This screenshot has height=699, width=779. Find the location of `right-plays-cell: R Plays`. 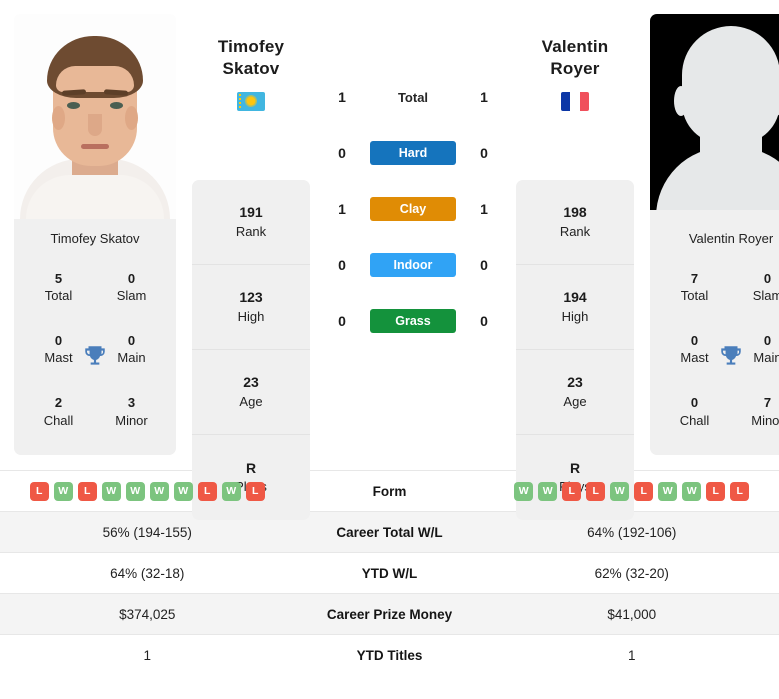

right-plays-cell: R Plays is located at coordinates (575, 477).